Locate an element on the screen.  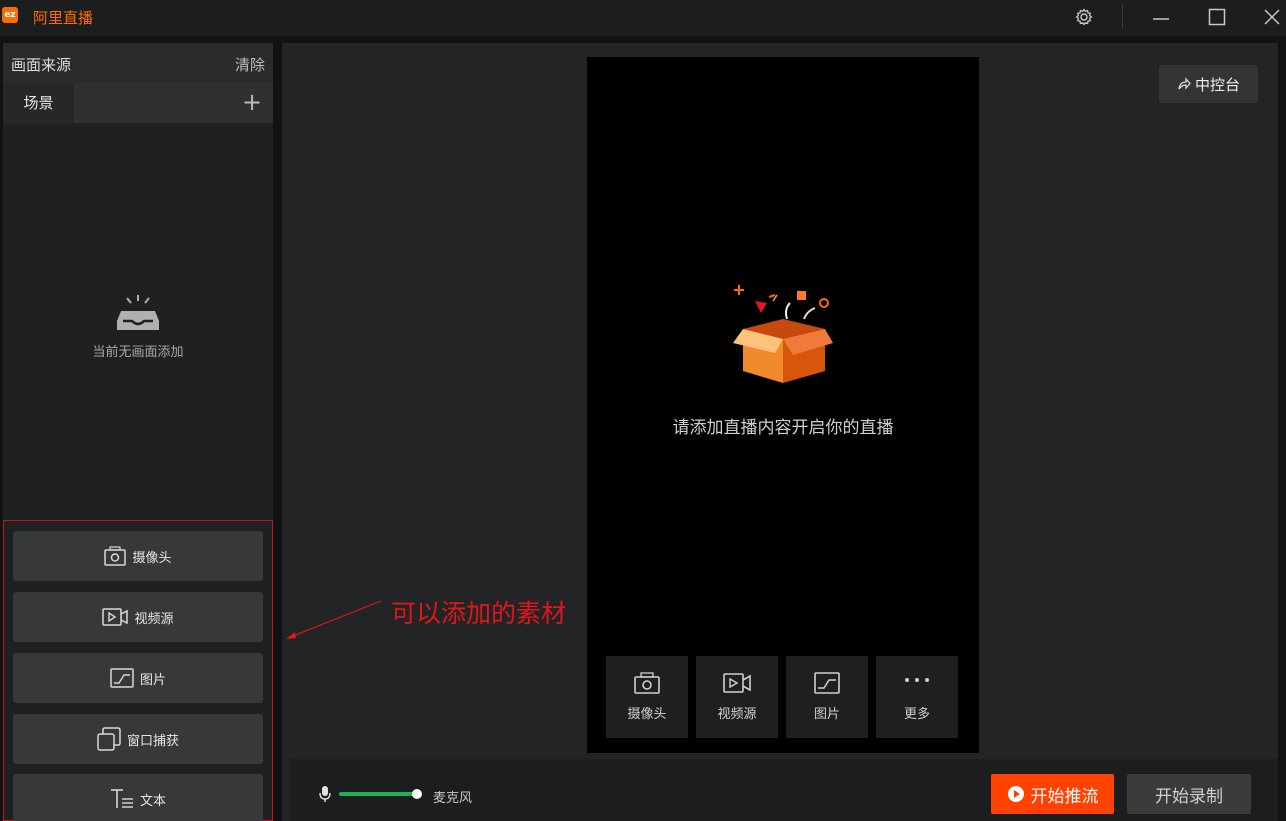
source-label: 文本 is located at coordinates (152, 801).